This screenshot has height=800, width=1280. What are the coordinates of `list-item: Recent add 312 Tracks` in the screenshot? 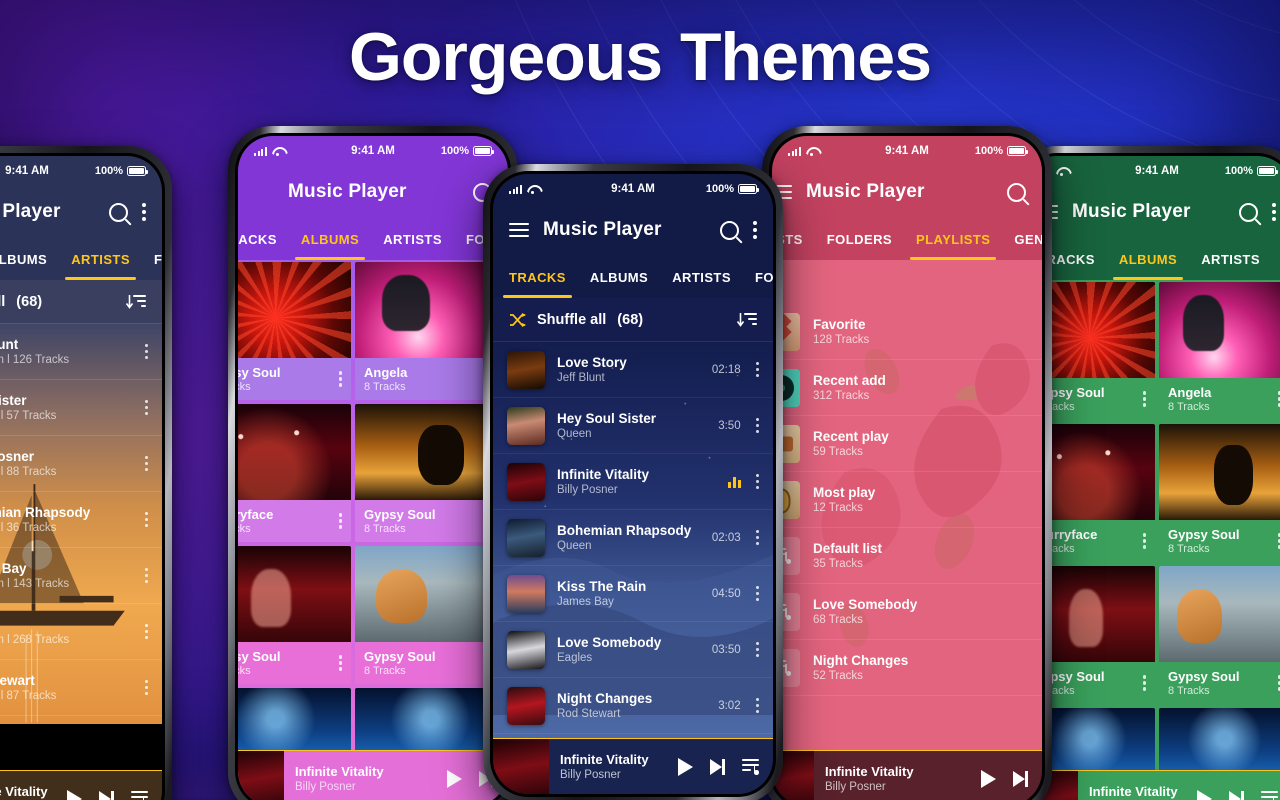 It's located at (907, 388).